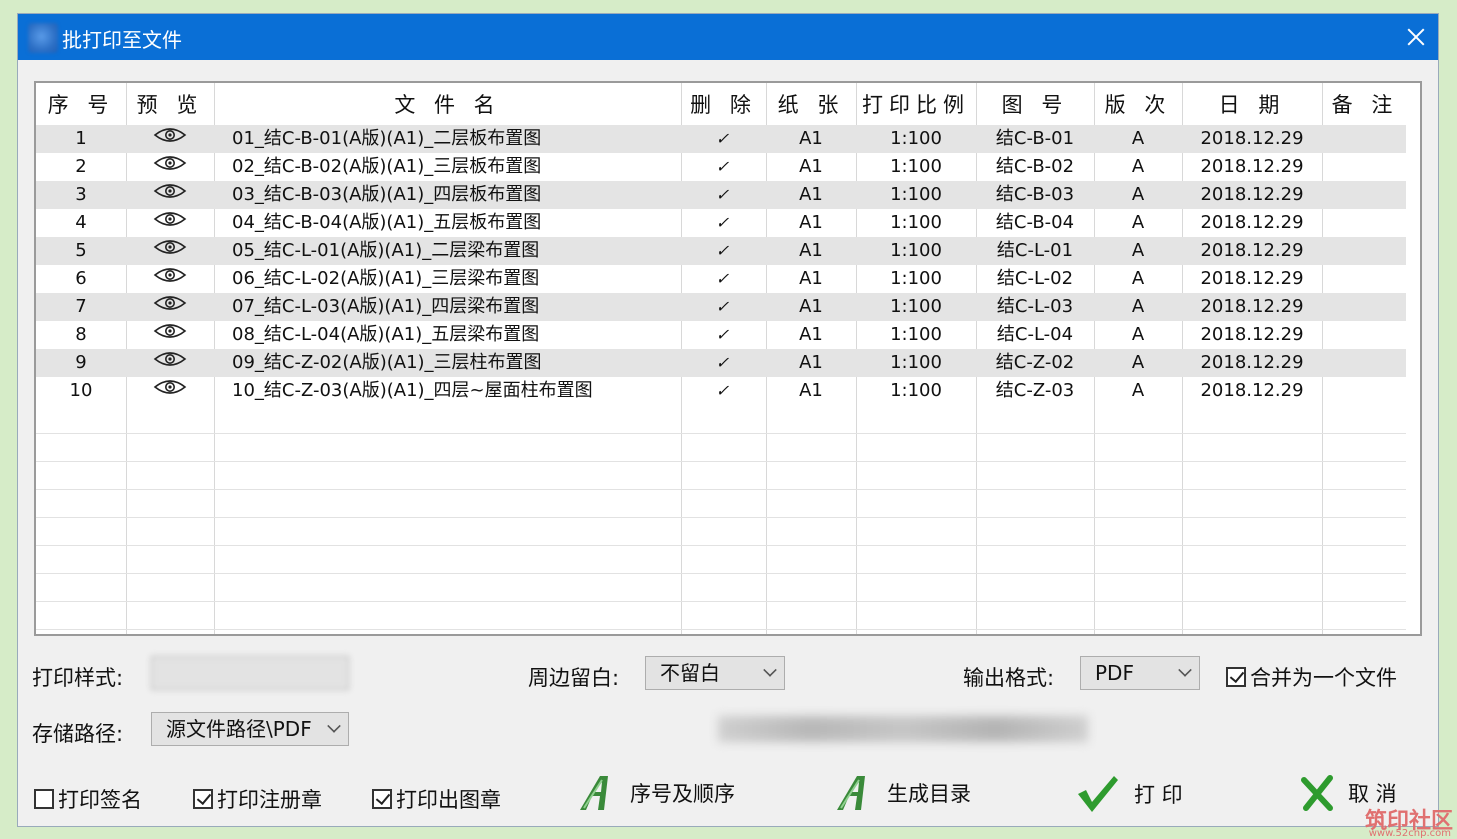  Describe the element at coordinates (1138, 104) in the screenshot. I see `column-header: 版 次` at that location.